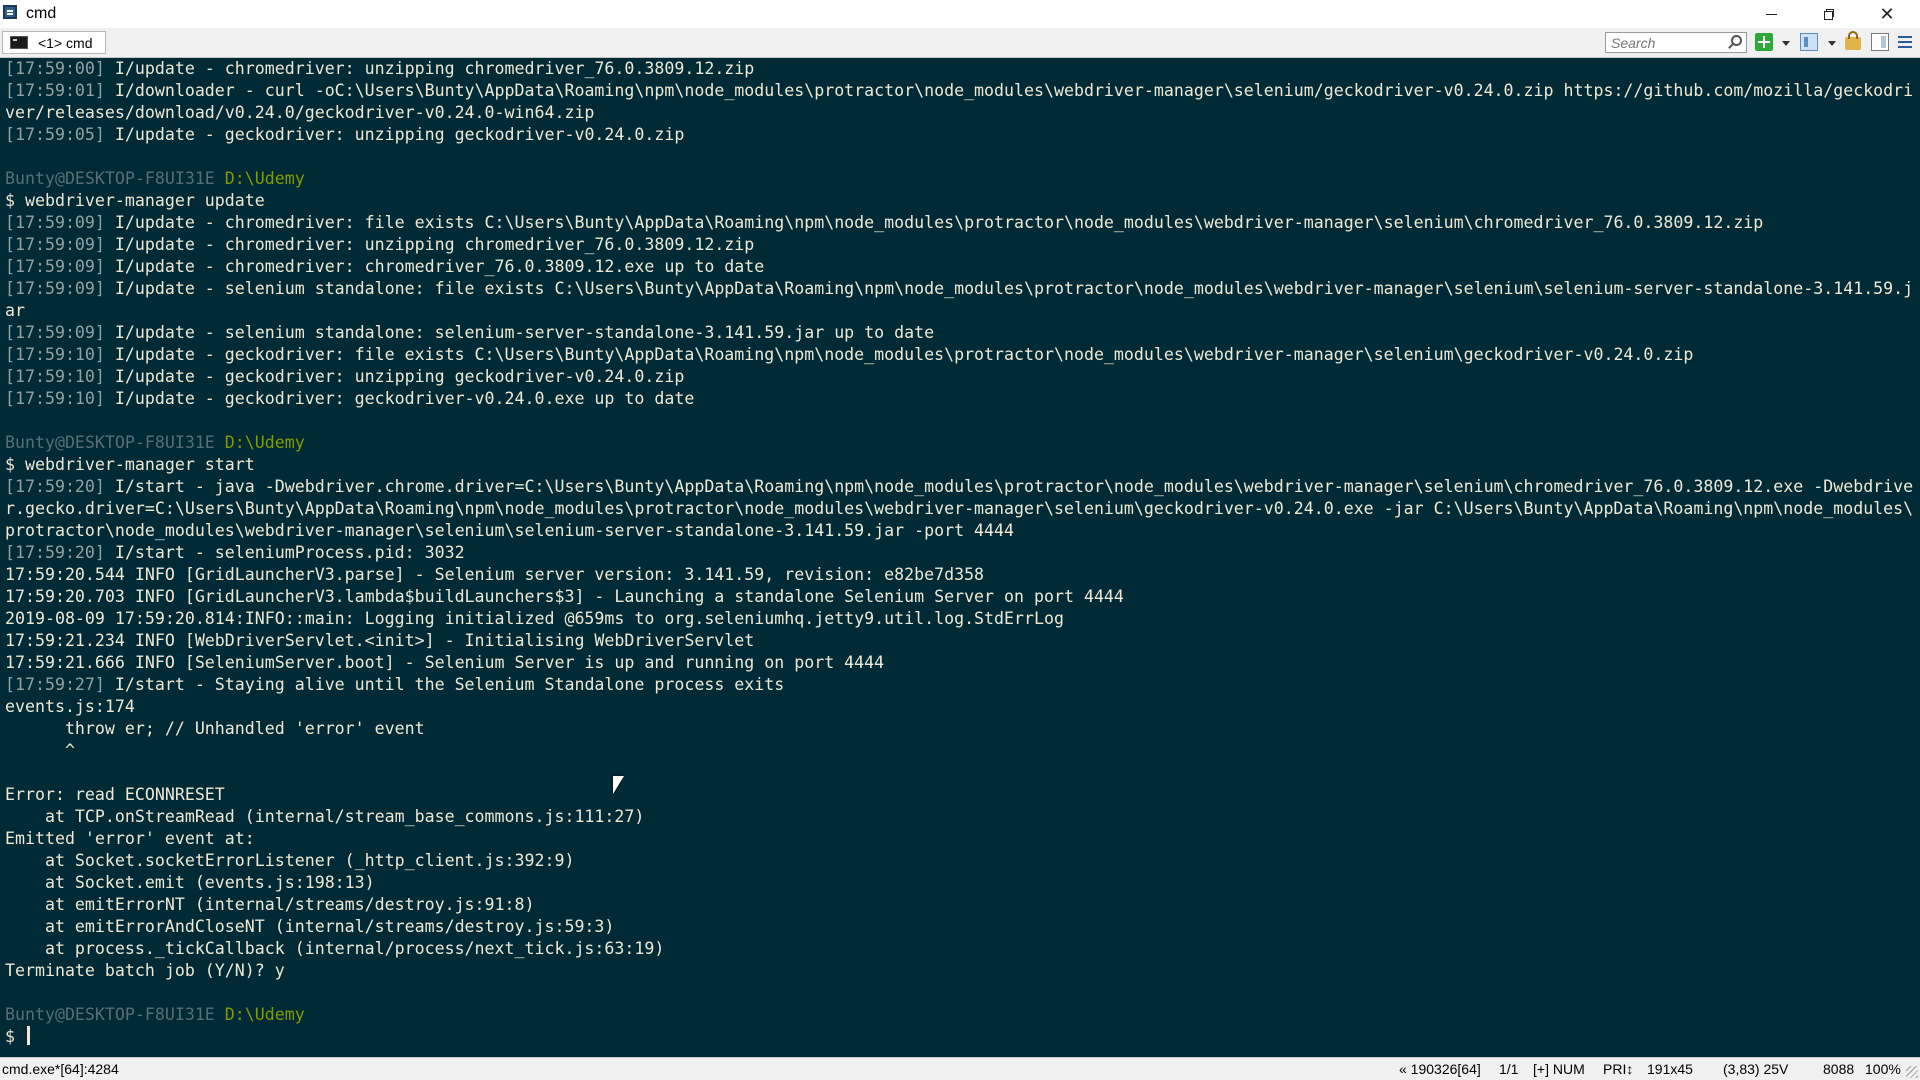 This screenshot has width=1920, height=1080. Describe the element at coordinates (1755, 1069) in the screenshot. I see `status-cursor: (3,83) 25V` at that location.